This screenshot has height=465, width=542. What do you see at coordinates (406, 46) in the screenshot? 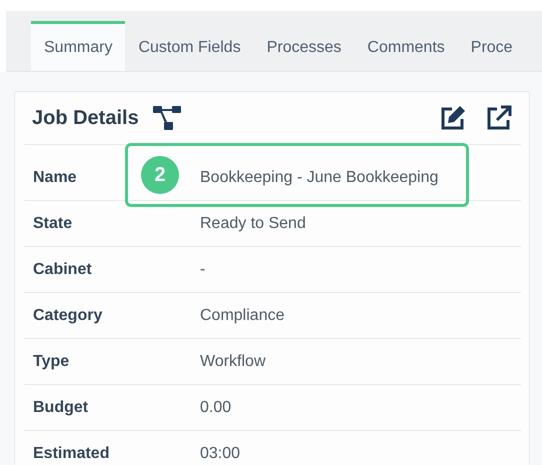
I see `tab: Comments` at bounding box center [406, 46].